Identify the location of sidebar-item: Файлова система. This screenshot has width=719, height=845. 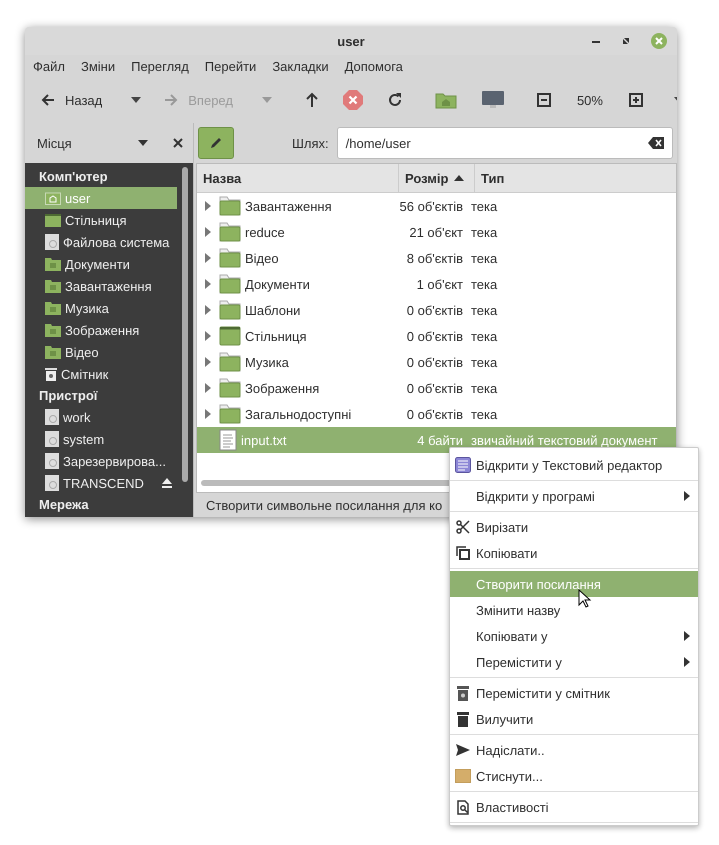
(101, 242).